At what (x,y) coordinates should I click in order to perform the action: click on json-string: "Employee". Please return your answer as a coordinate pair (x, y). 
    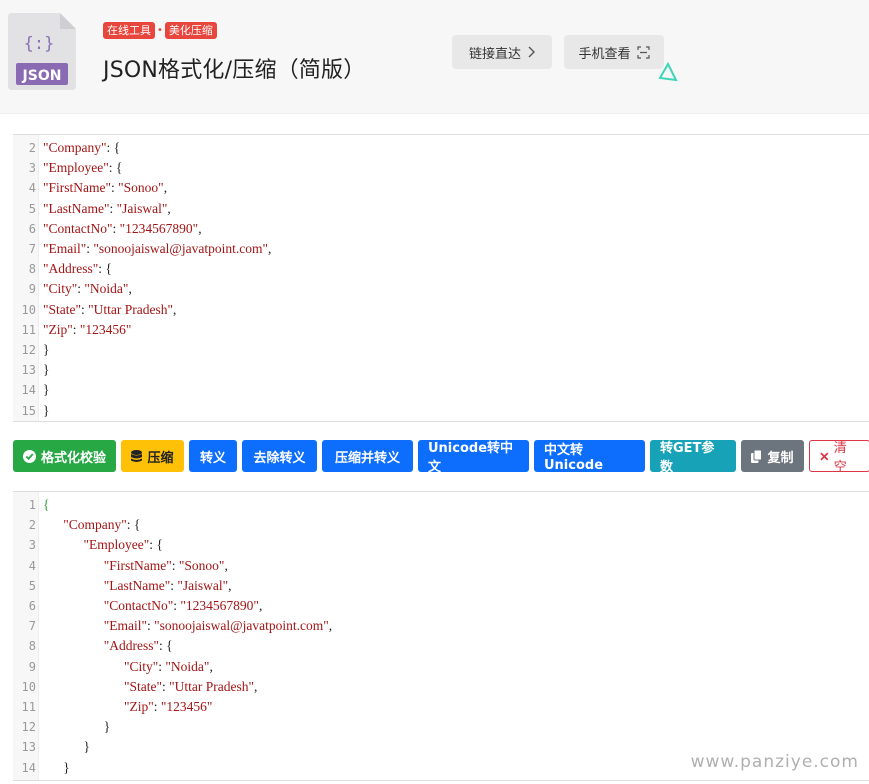
    Looking at the image, I should click on (116, 545).